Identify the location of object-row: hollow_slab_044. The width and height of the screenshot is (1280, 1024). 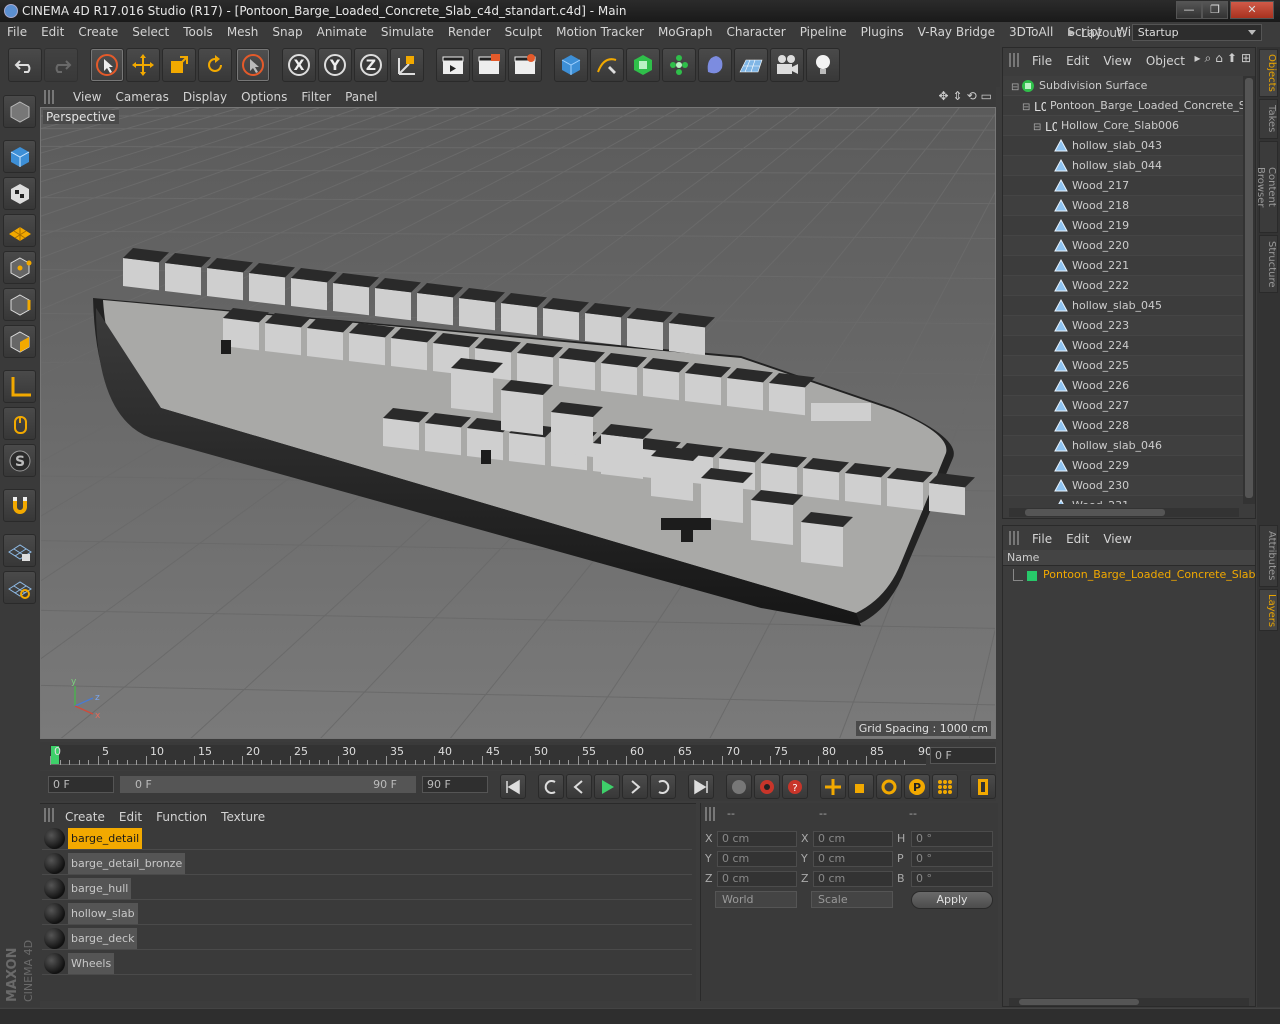
(1123, 166).